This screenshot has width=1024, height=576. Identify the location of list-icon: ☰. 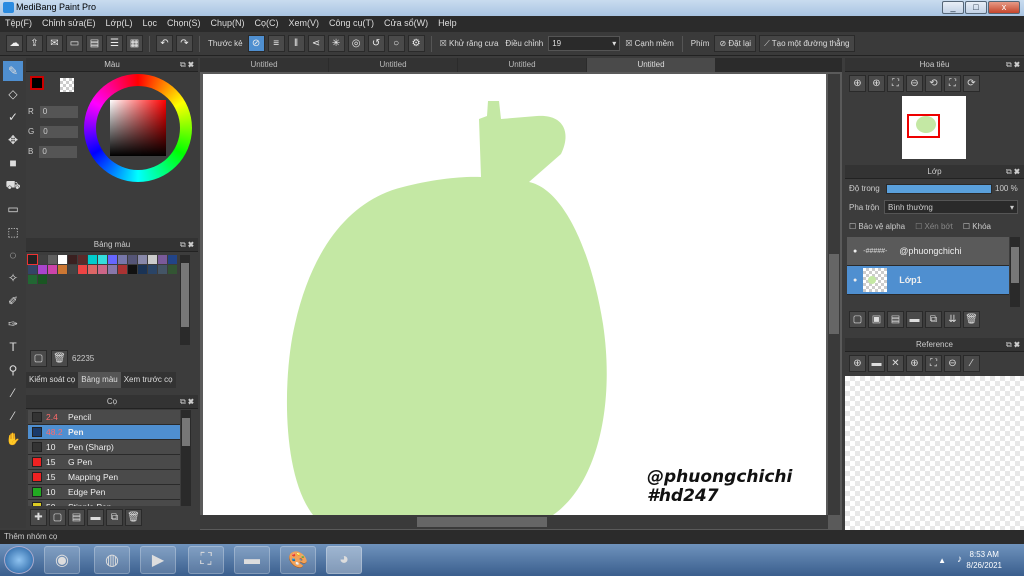
(114, 43).